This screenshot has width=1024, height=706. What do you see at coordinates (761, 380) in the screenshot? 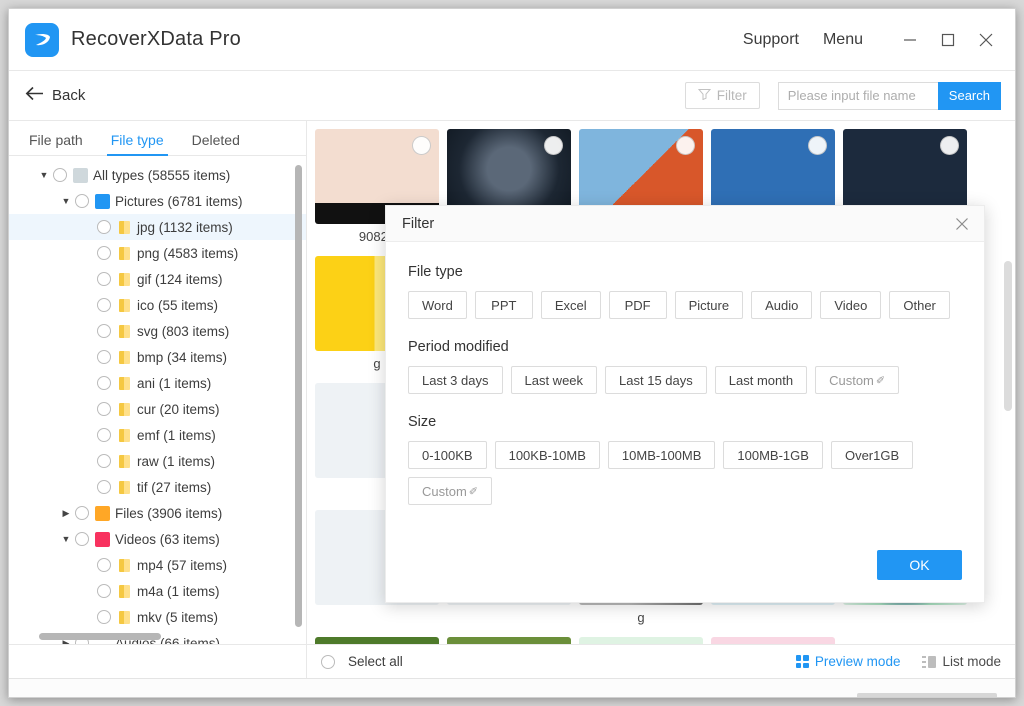
I see `chip-last-month: Last month` at bounding box center [761, 380].